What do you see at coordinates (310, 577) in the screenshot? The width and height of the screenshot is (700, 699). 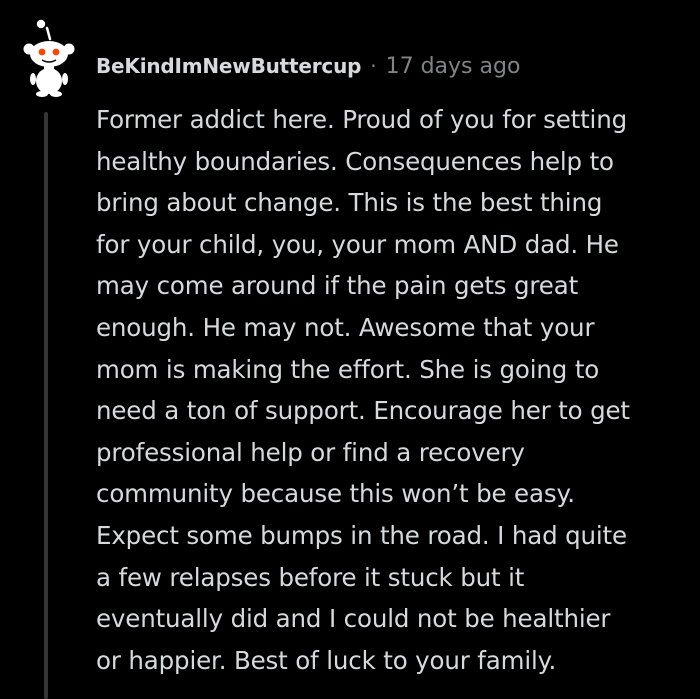 I see `comment-body-line: a few relapses before it stuck but it` at bounding box center [310, 577].